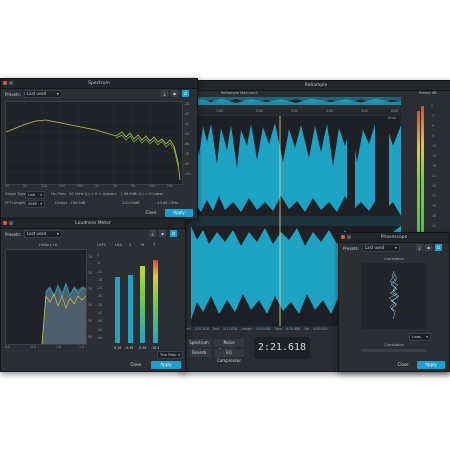  Describe the element at coordinates (229, 346) in the screenshot. I see `noise-reduction-button: Noise Reduction` at that location.